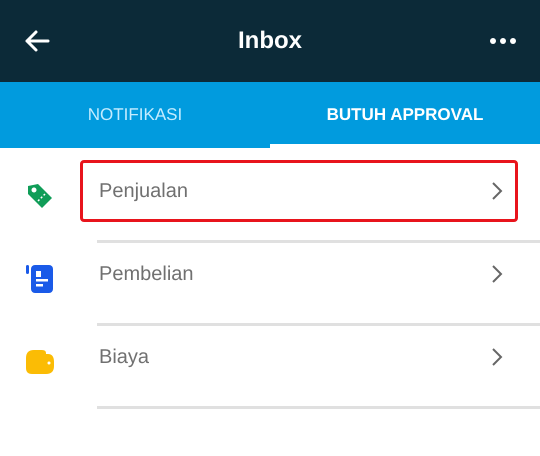 The image size is (540, 456). What do you see at coordinates (503, 41) in the screenshot?
I see `more-icon` at bounding box center [503, 41].